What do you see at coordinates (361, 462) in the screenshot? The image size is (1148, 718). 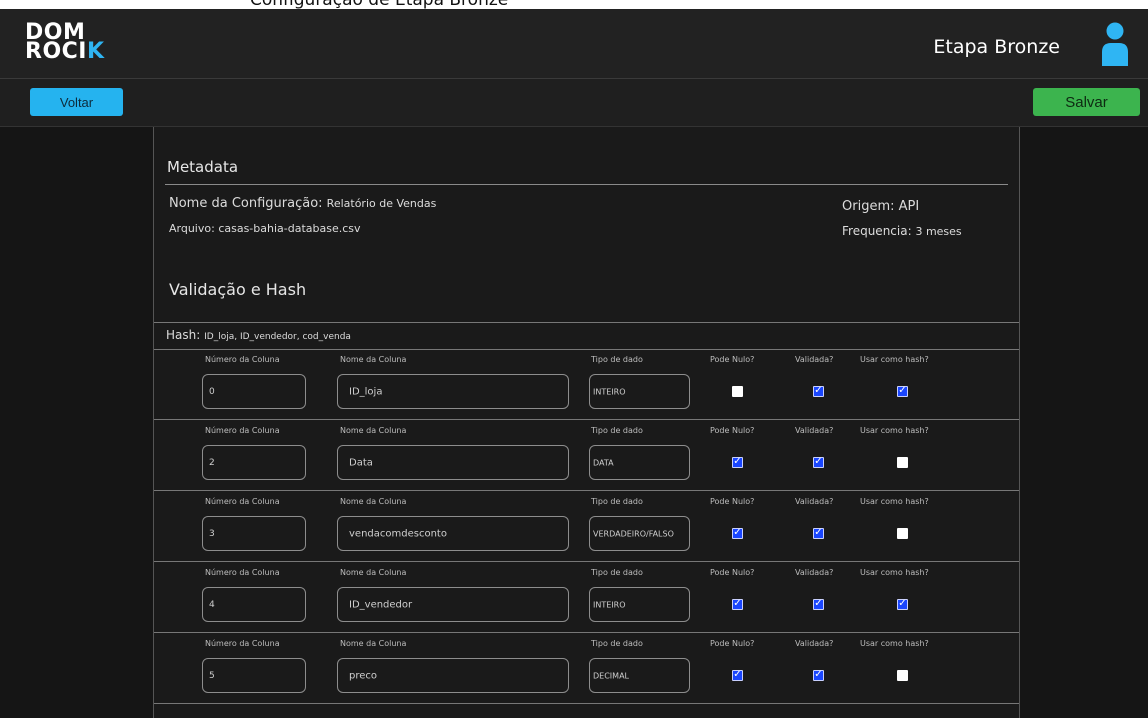 I see `column-name-value: Data` at bounding box center [361, 462].